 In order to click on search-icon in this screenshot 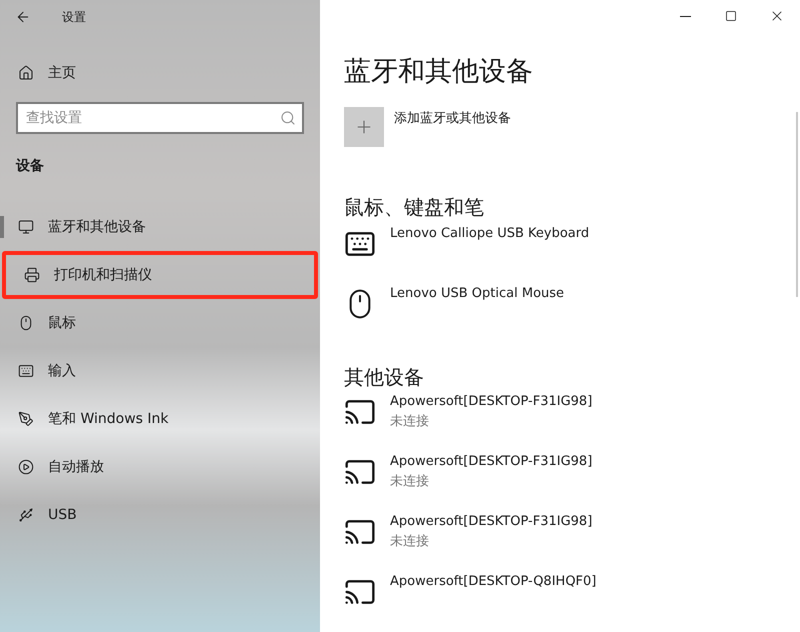, I will do `click(288, 118)`.